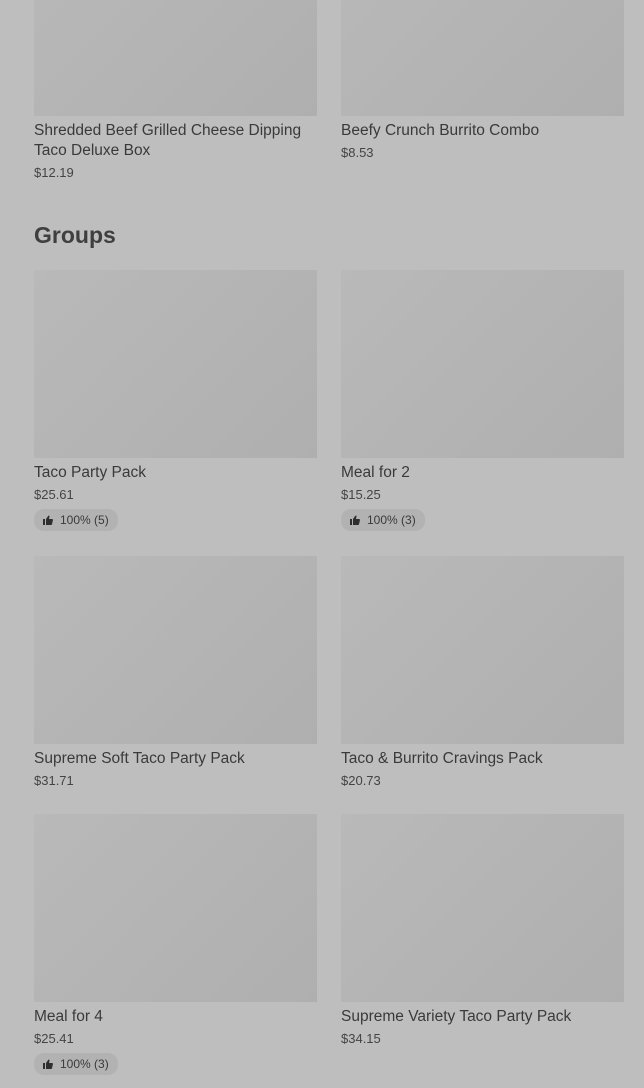 This screenshot has width=644, height=1088. I want to click on item-price: $12.19, so click(54, 172).